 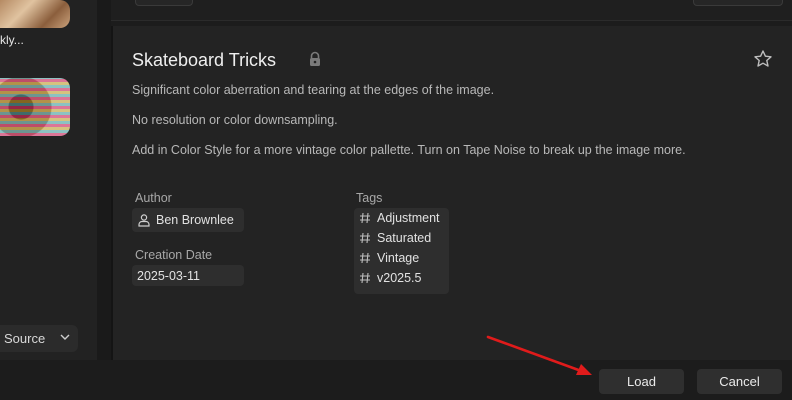 I want to click on tag-item: Vintage, so click(x=389, y=258).